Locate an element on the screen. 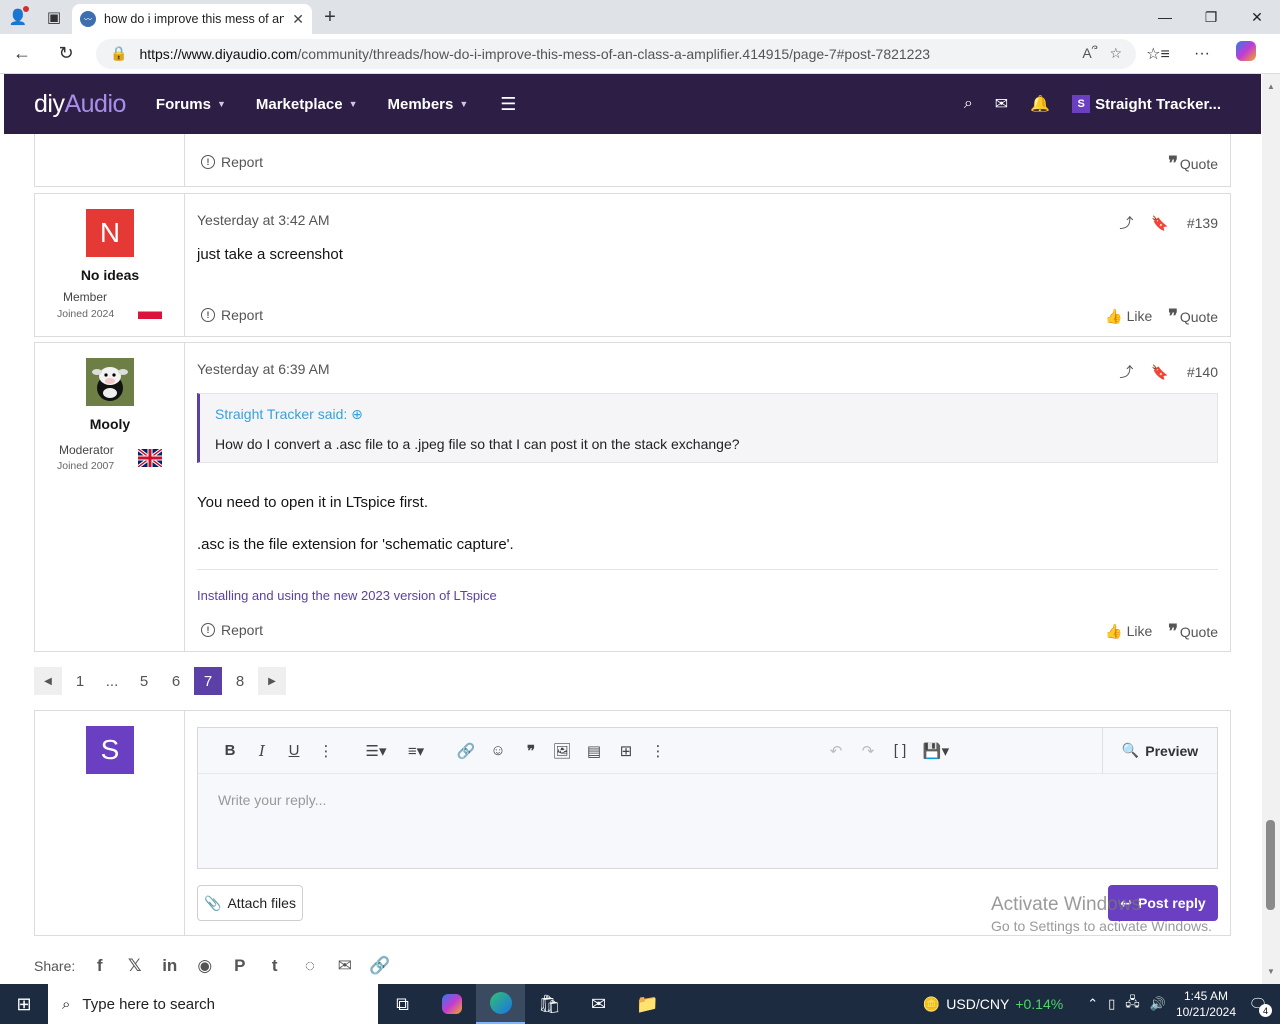  favorite-star-icon: ☆ is located at coordinates (1115, 53).